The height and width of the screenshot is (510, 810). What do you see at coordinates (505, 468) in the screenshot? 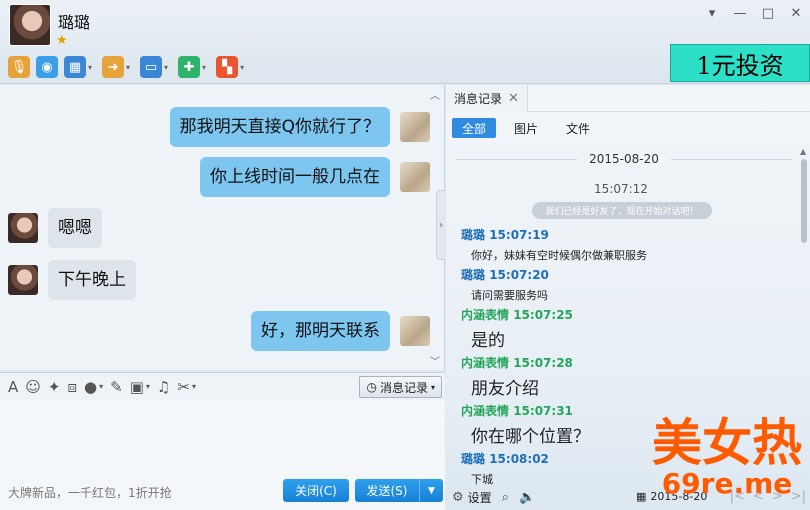
I see `history-entry: 璐璐 15:08:02 下城` at bounding box center [505, 468].